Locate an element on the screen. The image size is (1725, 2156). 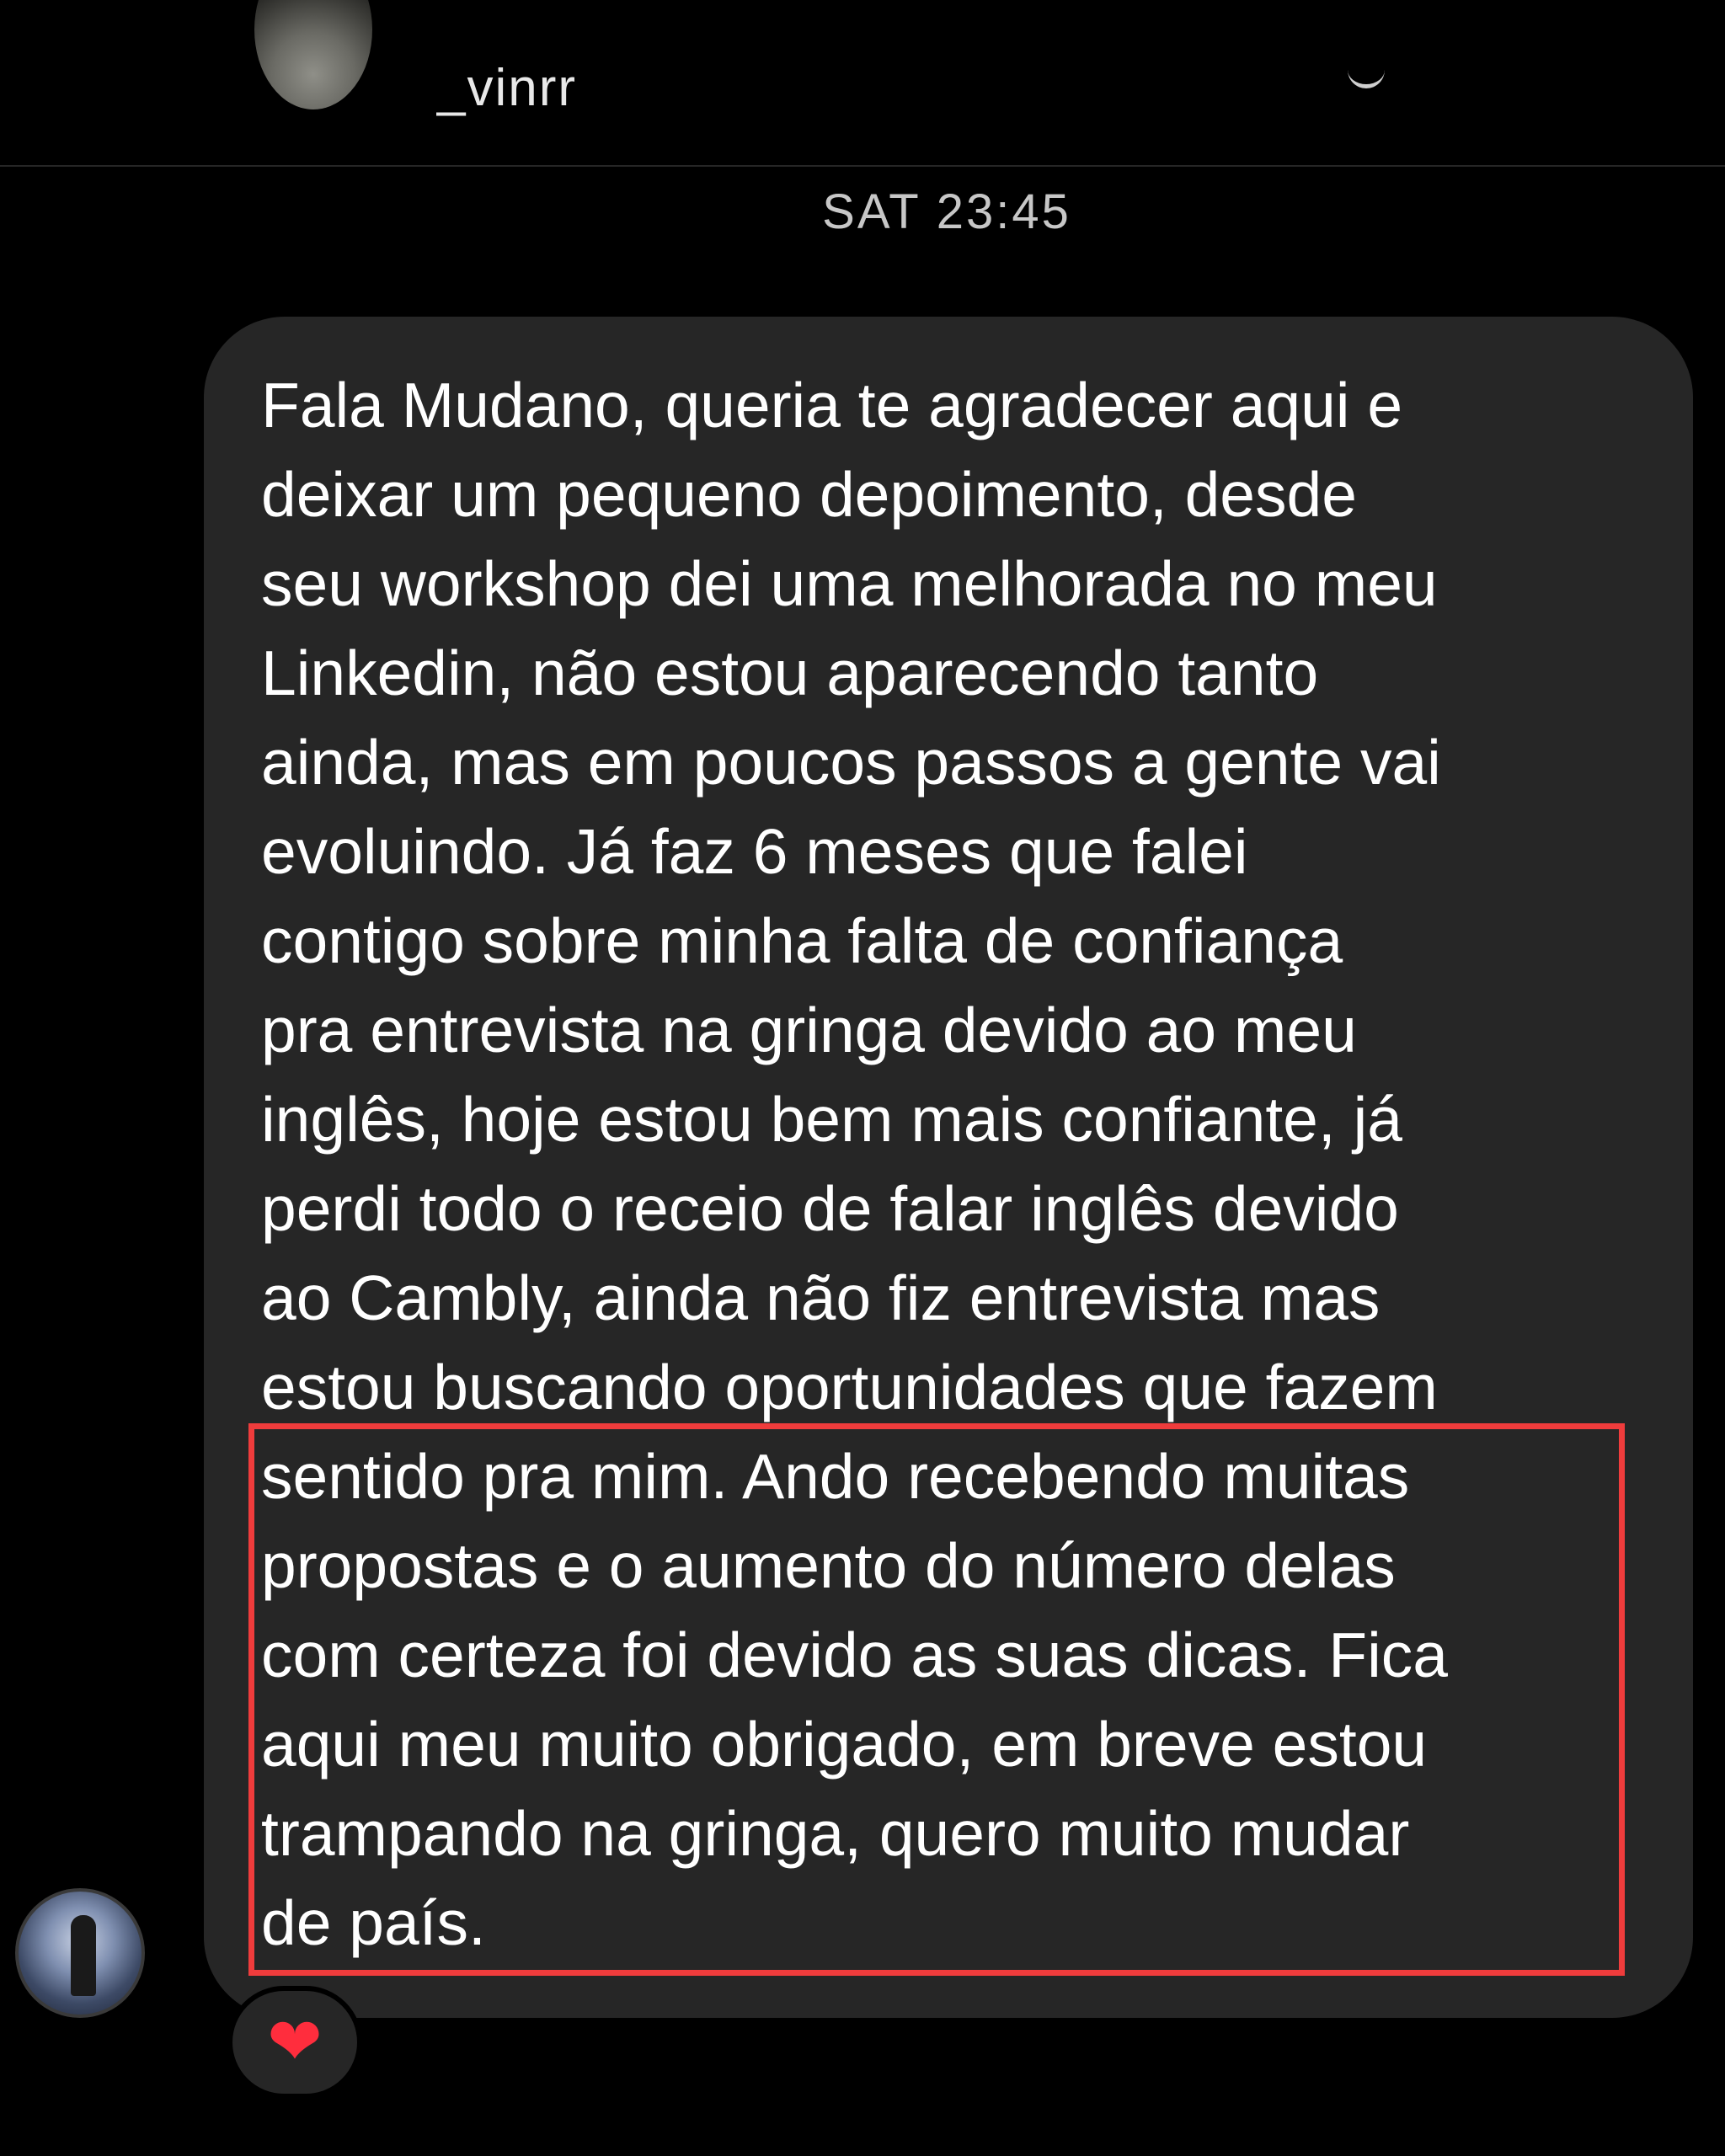
message-line: Fala Mudano, queria te agradecer aqui e is located at coordinates (832, 405).